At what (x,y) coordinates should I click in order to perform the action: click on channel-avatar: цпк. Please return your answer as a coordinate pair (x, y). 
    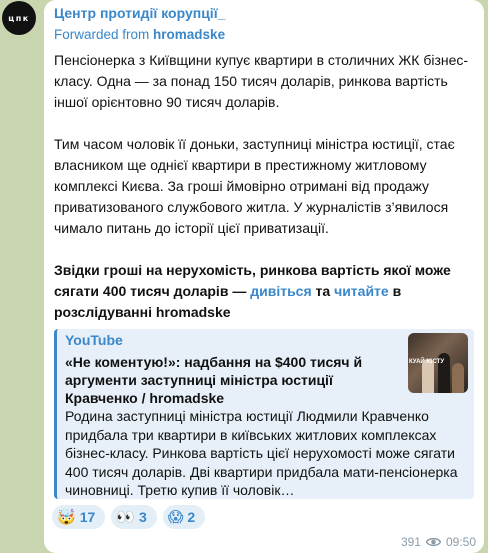
    Looking at the image, I should click on (19, 18).